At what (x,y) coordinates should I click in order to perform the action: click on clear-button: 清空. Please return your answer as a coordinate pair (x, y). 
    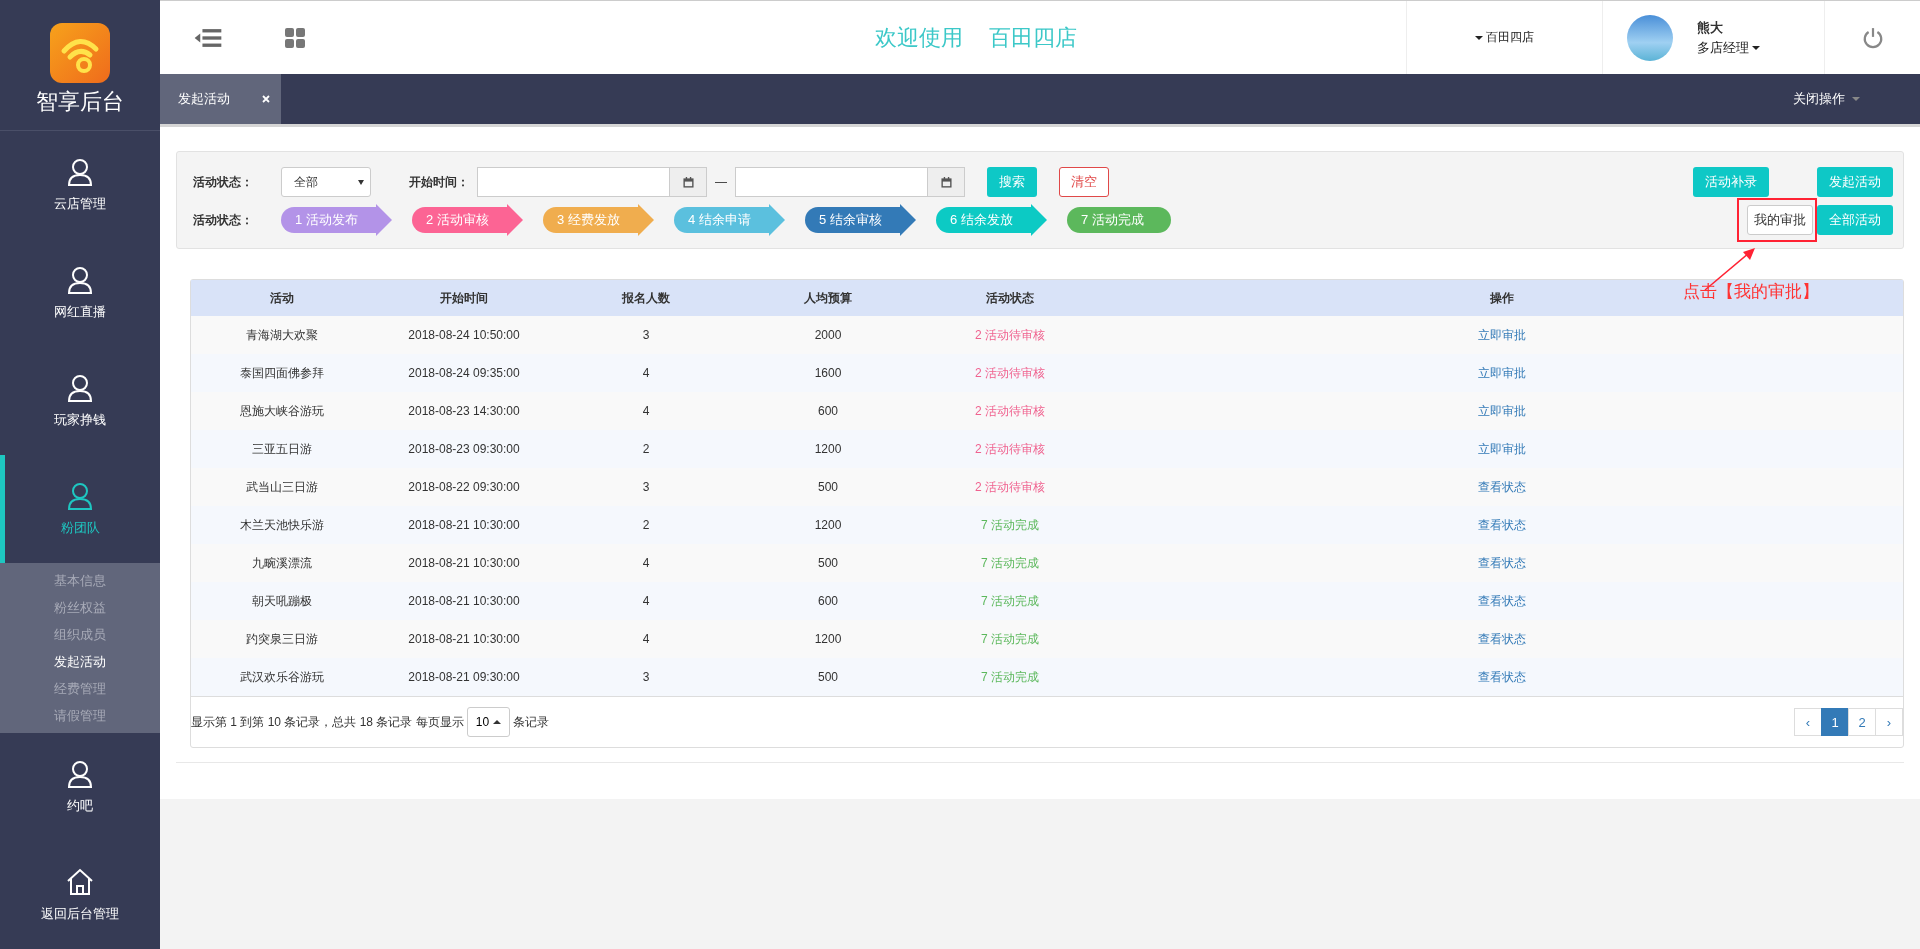
    Looking at the image, I should click on (1084, 182).